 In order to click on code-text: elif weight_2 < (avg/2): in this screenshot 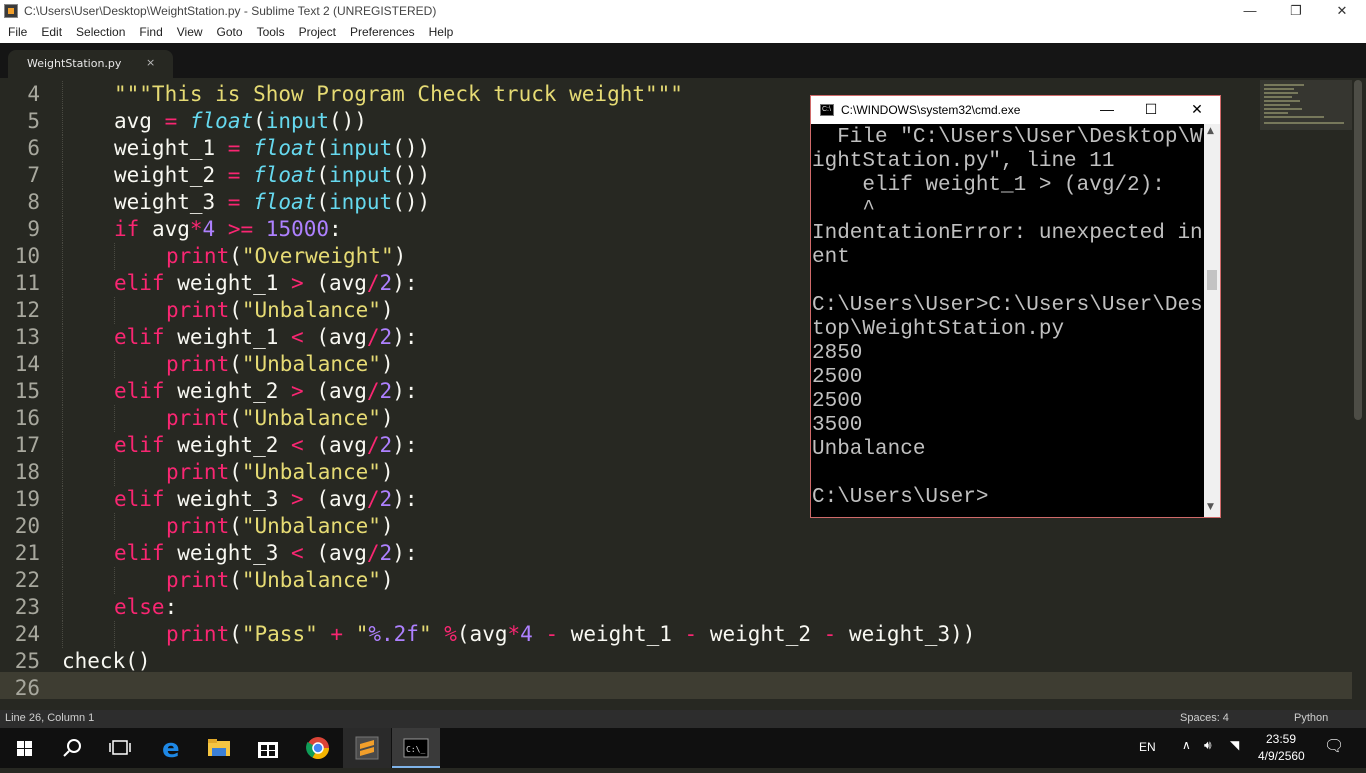, I will do `click(266, 445)`.